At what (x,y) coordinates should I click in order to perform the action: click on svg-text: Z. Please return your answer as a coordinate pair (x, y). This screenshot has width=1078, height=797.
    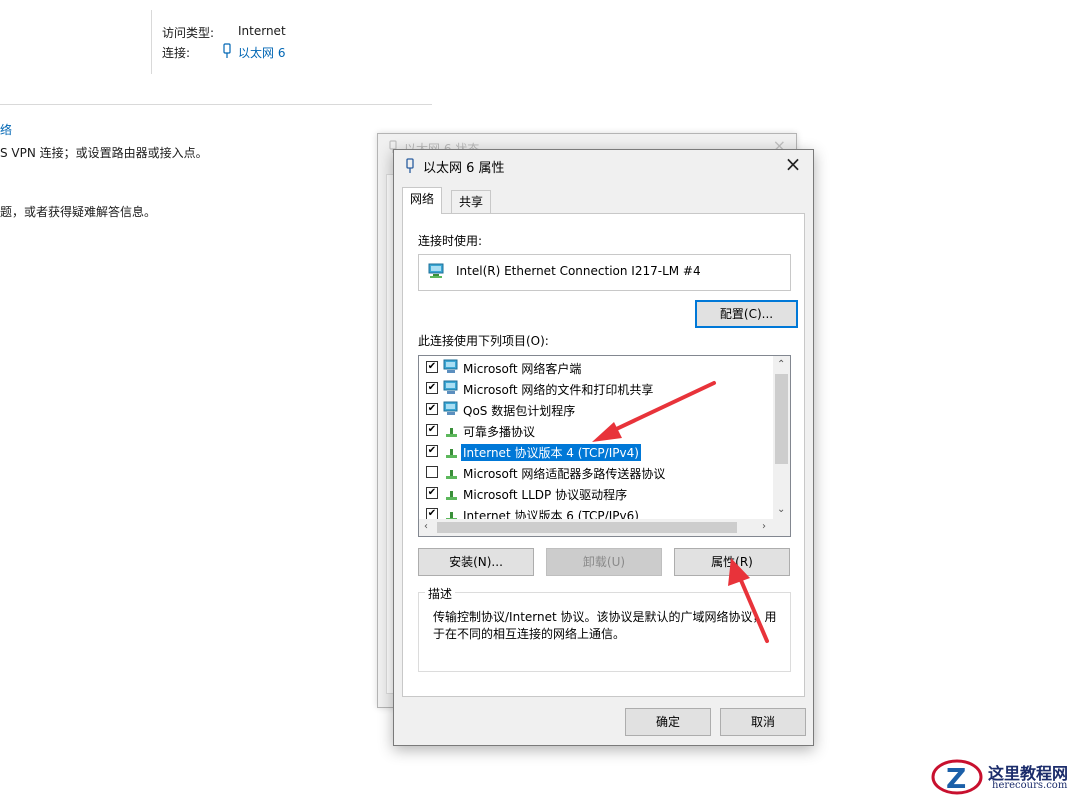
    Looking at the image, I should click on (956, 778).